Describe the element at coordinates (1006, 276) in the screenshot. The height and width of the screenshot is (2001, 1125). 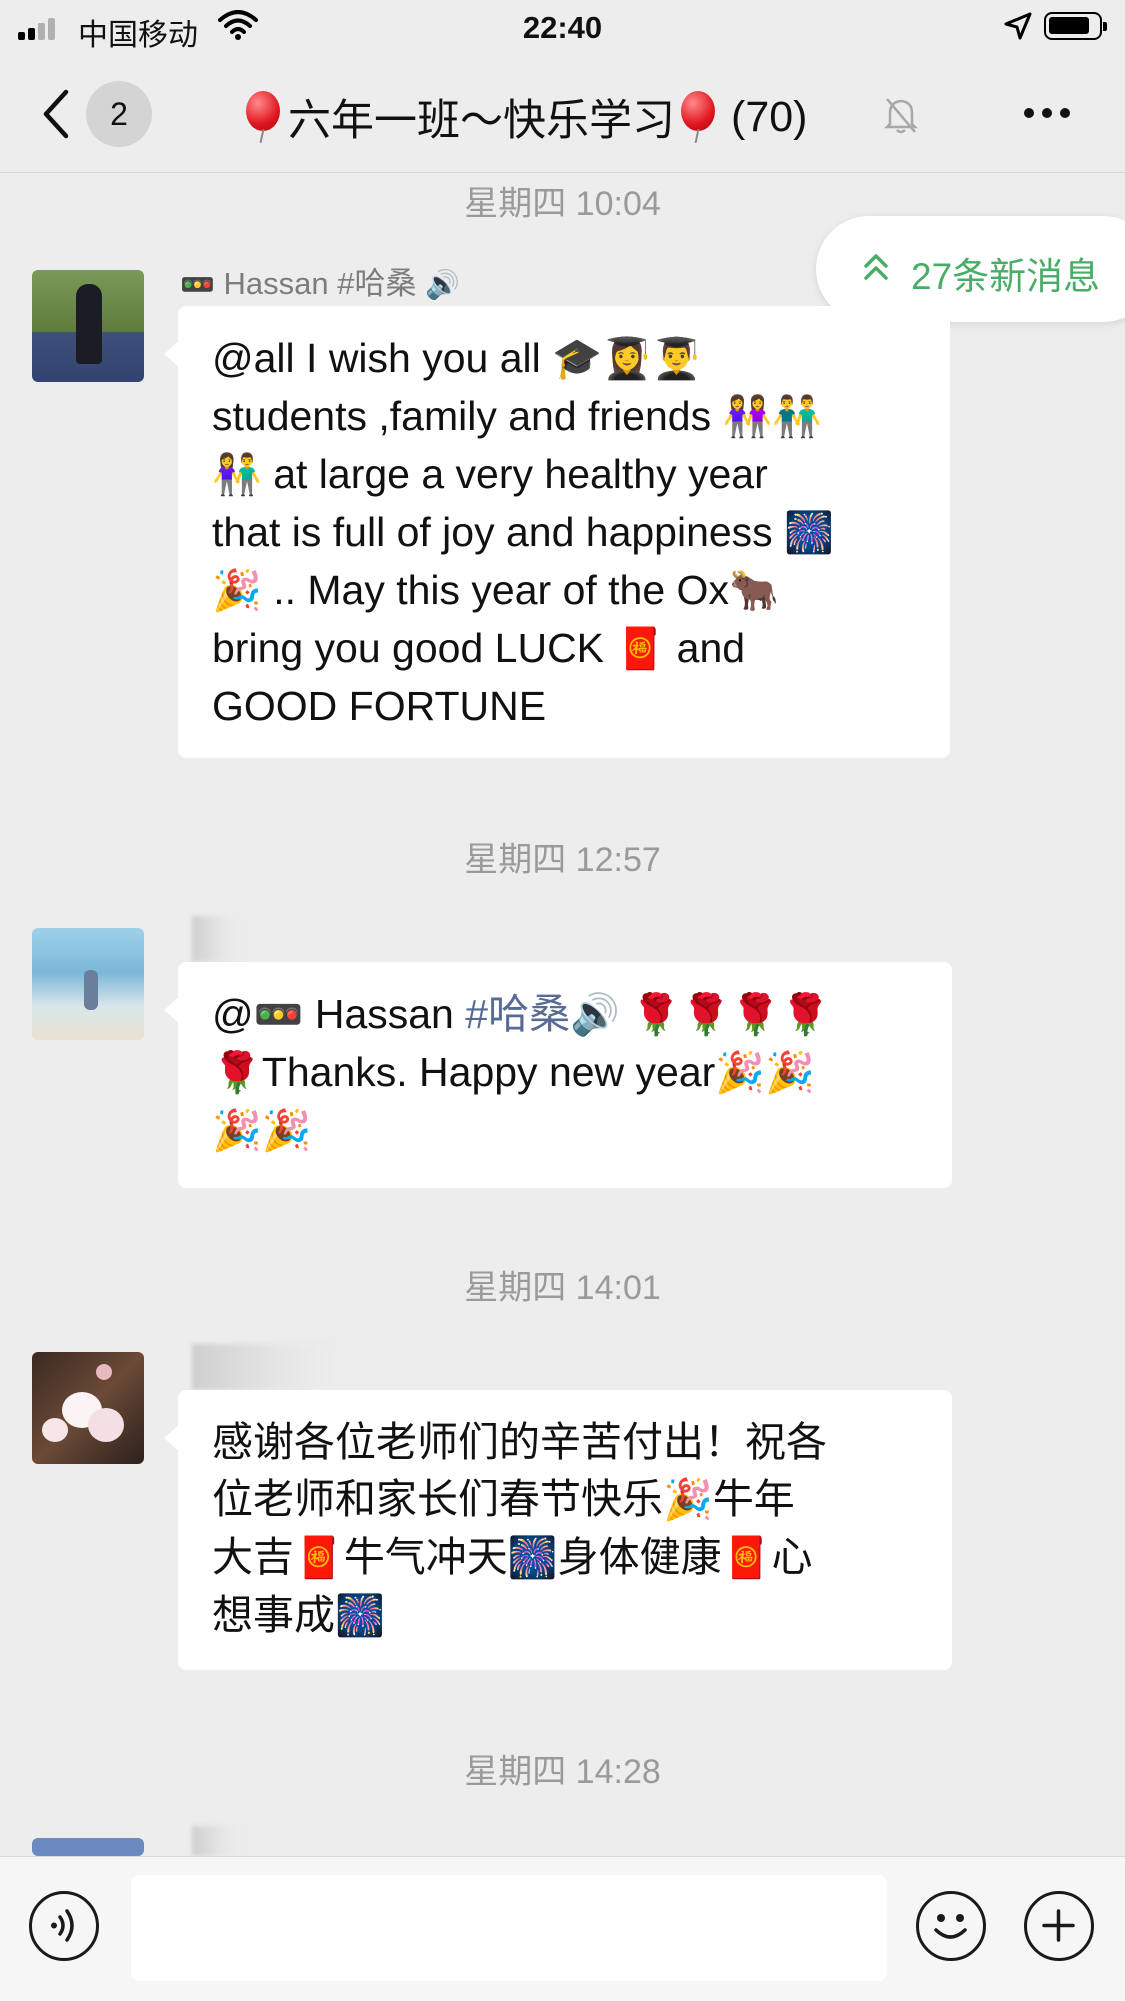
I see `new-messages-label: 27条新消息` at that location.